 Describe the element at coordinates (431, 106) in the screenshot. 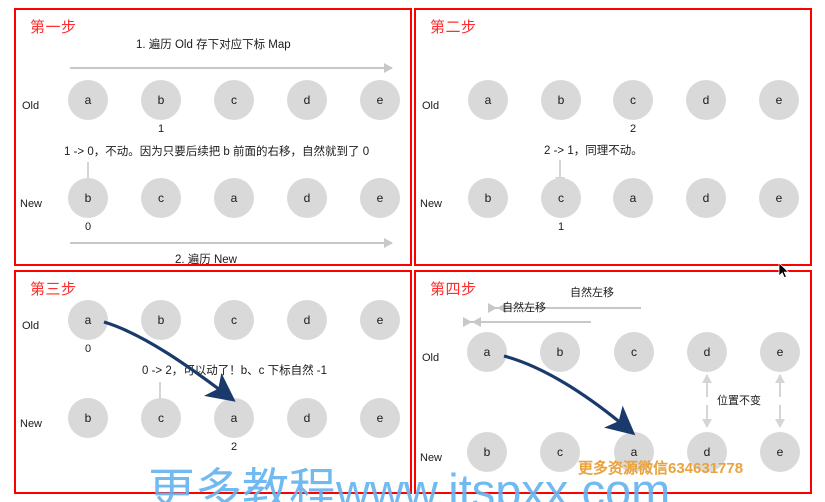

I see `panel-2-old-label: Old` at that location.